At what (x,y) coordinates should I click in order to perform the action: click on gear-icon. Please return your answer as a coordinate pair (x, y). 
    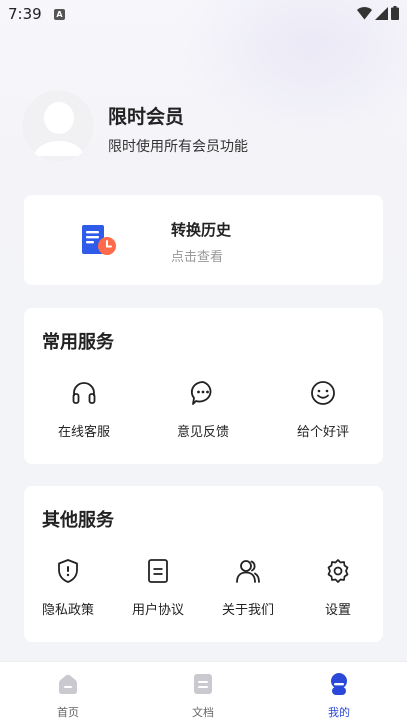
    Looking at the image, I should click on (338, 571).